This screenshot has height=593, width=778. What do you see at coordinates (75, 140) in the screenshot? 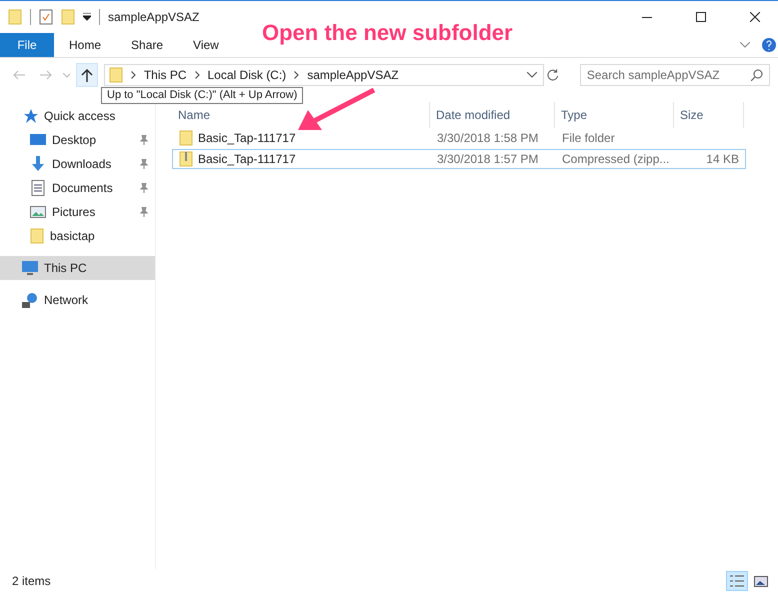
I see `nav-item-label: Desktop` at bounding box center [75, 140].